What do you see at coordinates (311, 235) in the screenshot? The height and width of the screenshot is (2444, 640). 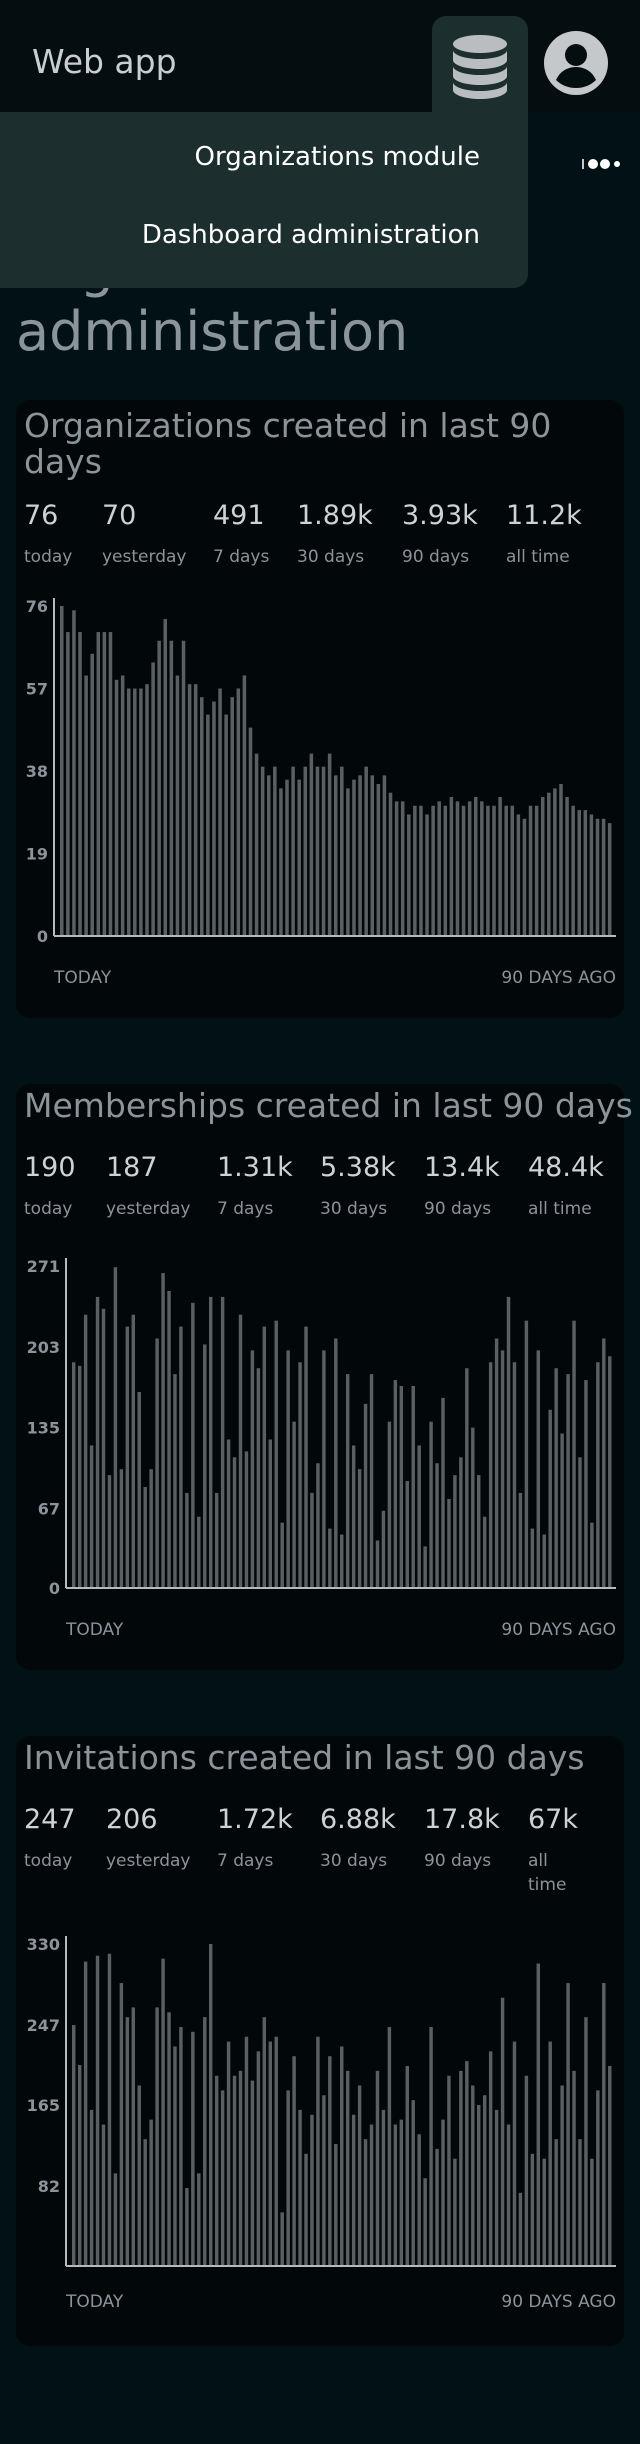 I see `menu-item-dashboard-administration: Dashboard administration` at bounding box center [311, 235].